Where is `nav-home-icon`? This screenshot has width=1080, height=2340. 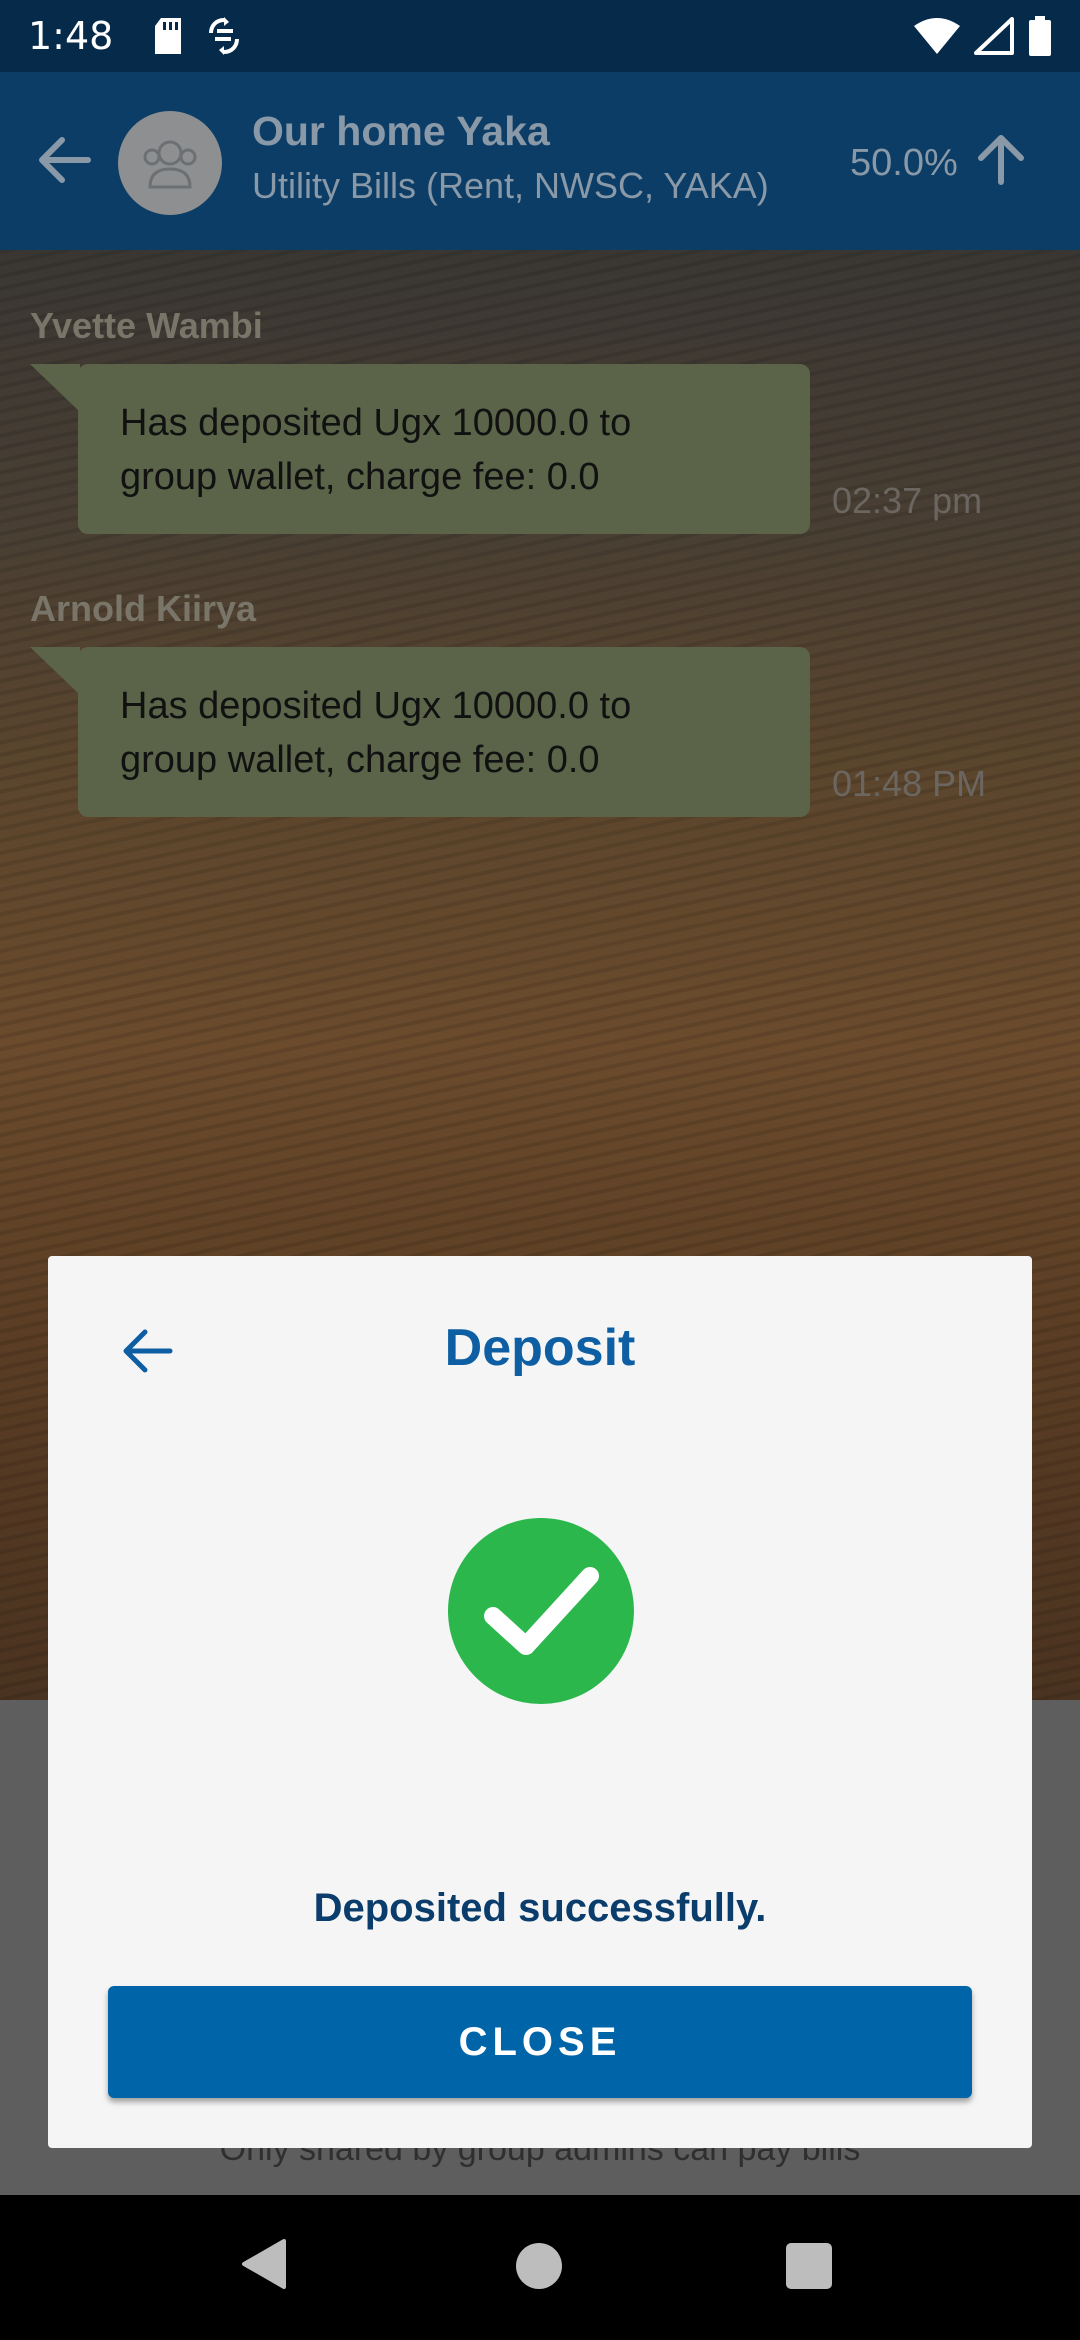 nav-home-icon is located at coordinates (539, 2266).